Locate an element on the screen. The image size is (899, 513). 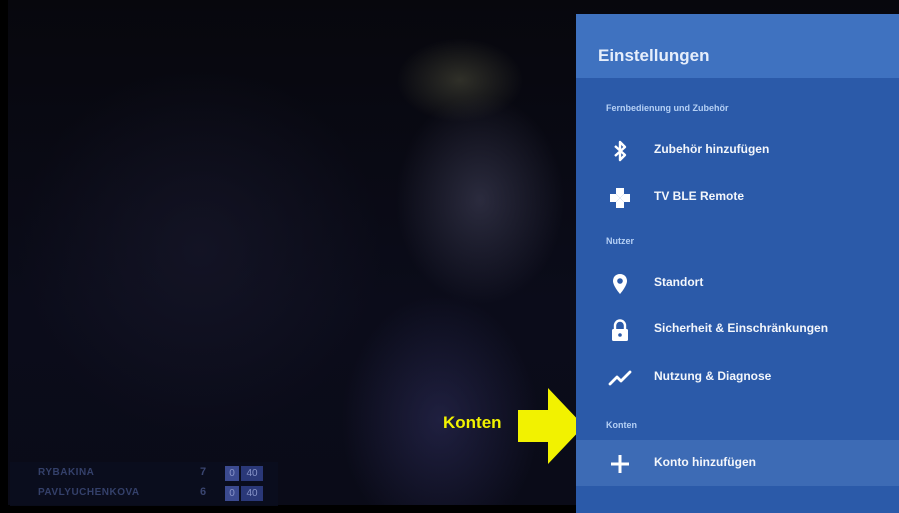
menu-item-security: Sicherheit & Einschränkungen is located at coordinates (737, 329).